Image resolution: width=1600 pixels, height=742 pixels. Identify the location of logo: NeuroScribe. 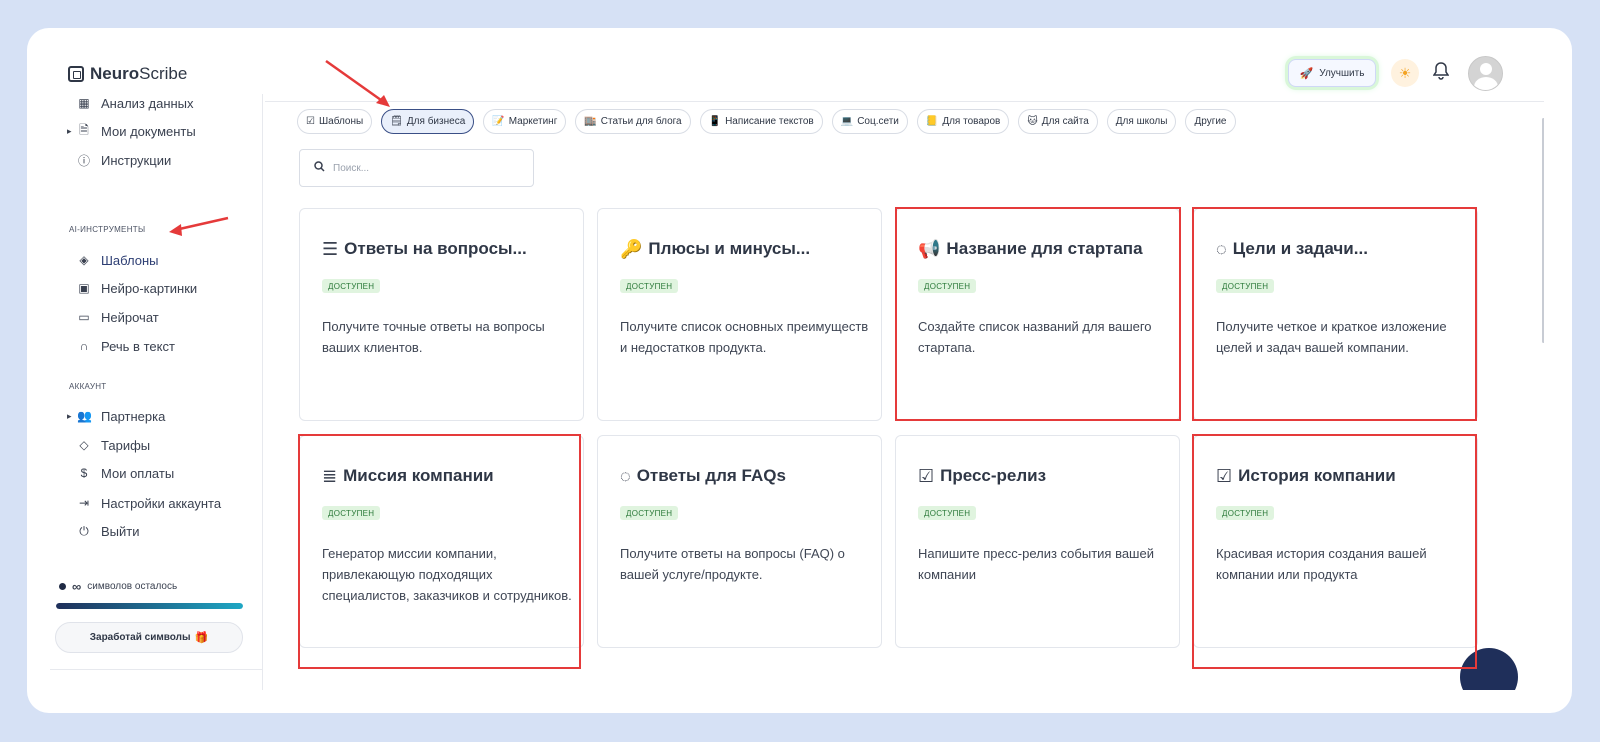
(127, 74).